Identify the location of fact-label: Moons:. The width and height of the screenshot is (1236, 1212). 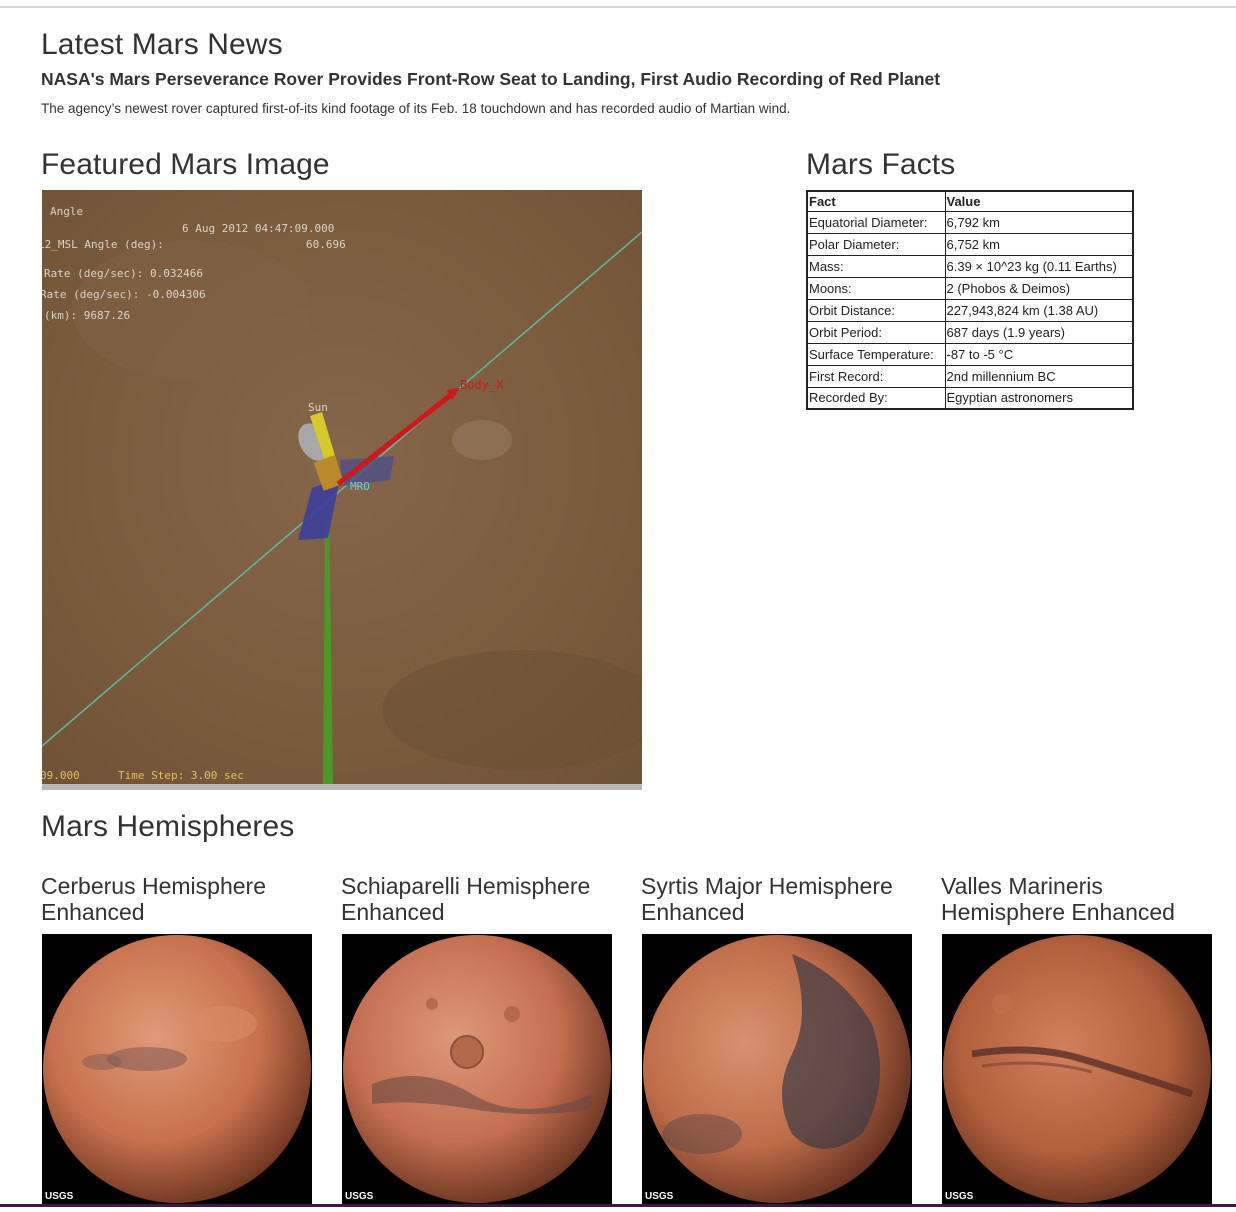
(876, 288).